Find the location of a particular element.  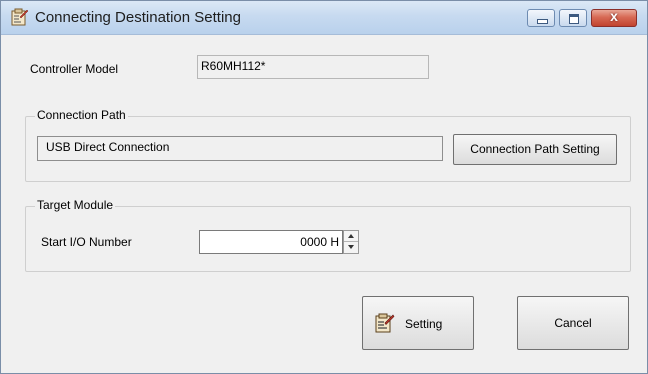

maximize-icon is located at coordinates (574, 19).